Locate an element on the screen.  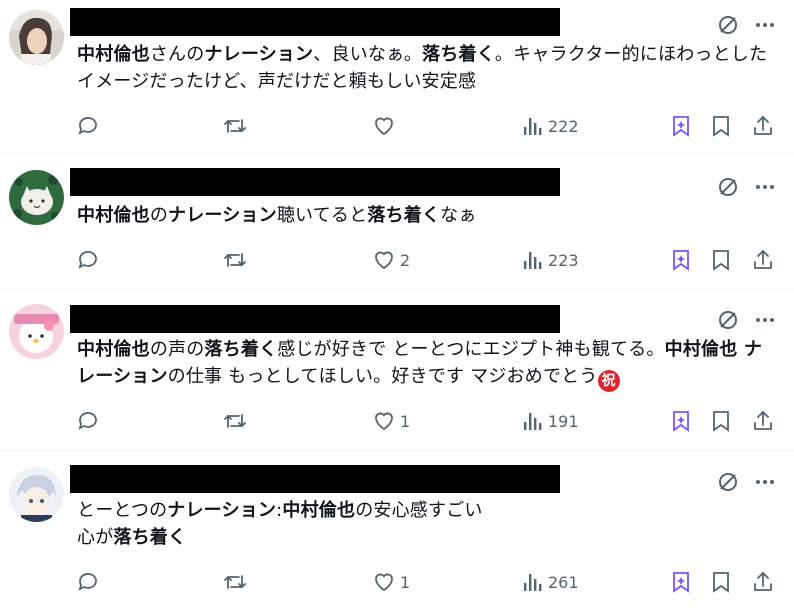
post-text-segment: の安心感すごい is located at coordinates (419, 510).